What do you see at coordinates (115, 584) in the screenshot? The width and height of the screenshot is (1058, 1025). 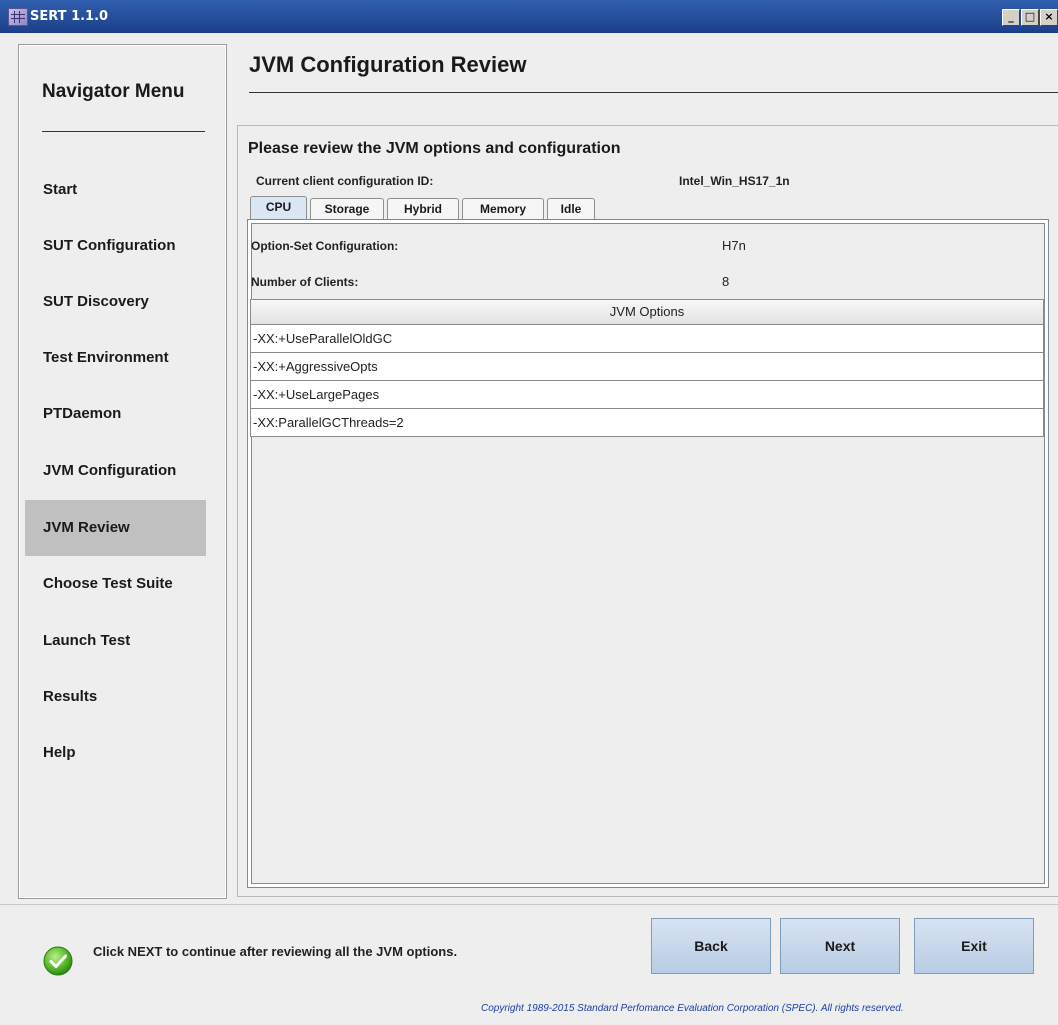 I see `nav-item-choose-test-suite: Choose Test Suite` at bounding box center [115, 584].